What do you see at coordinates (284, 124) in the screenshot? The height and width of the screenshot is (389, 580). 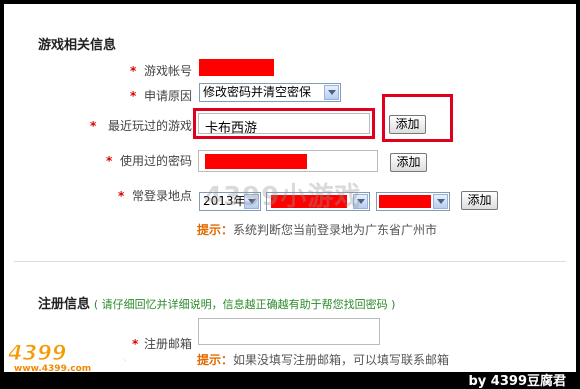 I see `recent-game-input: 卡布西游` at bounding box center [284, 124].